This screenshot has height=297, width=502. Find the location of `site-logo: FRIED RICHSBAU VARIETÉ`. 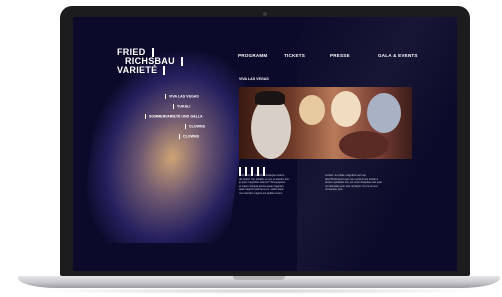

site-logo: FRIED RICHSBAU VARIETÉ is located at coordinates (150, 61).